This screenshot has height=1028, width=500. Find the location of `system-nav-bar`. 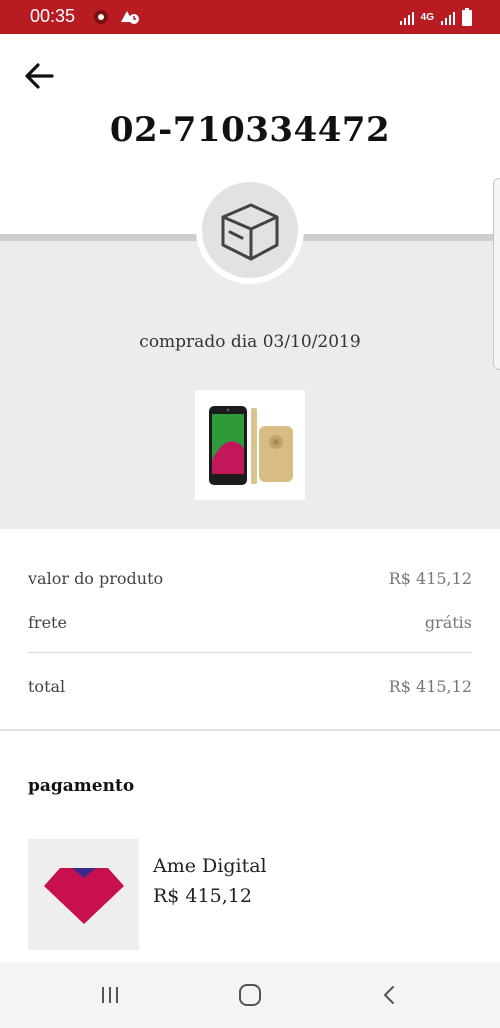

system-nav-bar is located at coordinates (250, 995).